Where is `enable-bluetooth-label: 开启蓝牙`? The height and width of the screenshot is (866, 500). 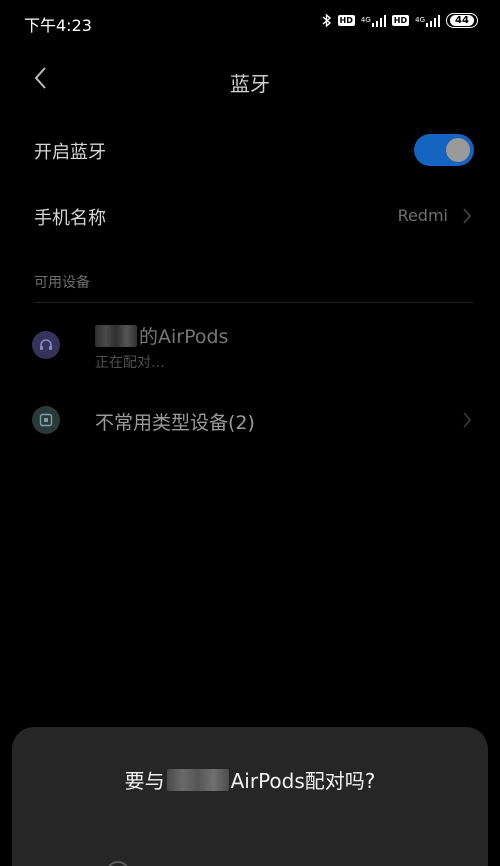
enable-bluetooth-label: 开启蓝牙 is located at coordinates (70, 152).